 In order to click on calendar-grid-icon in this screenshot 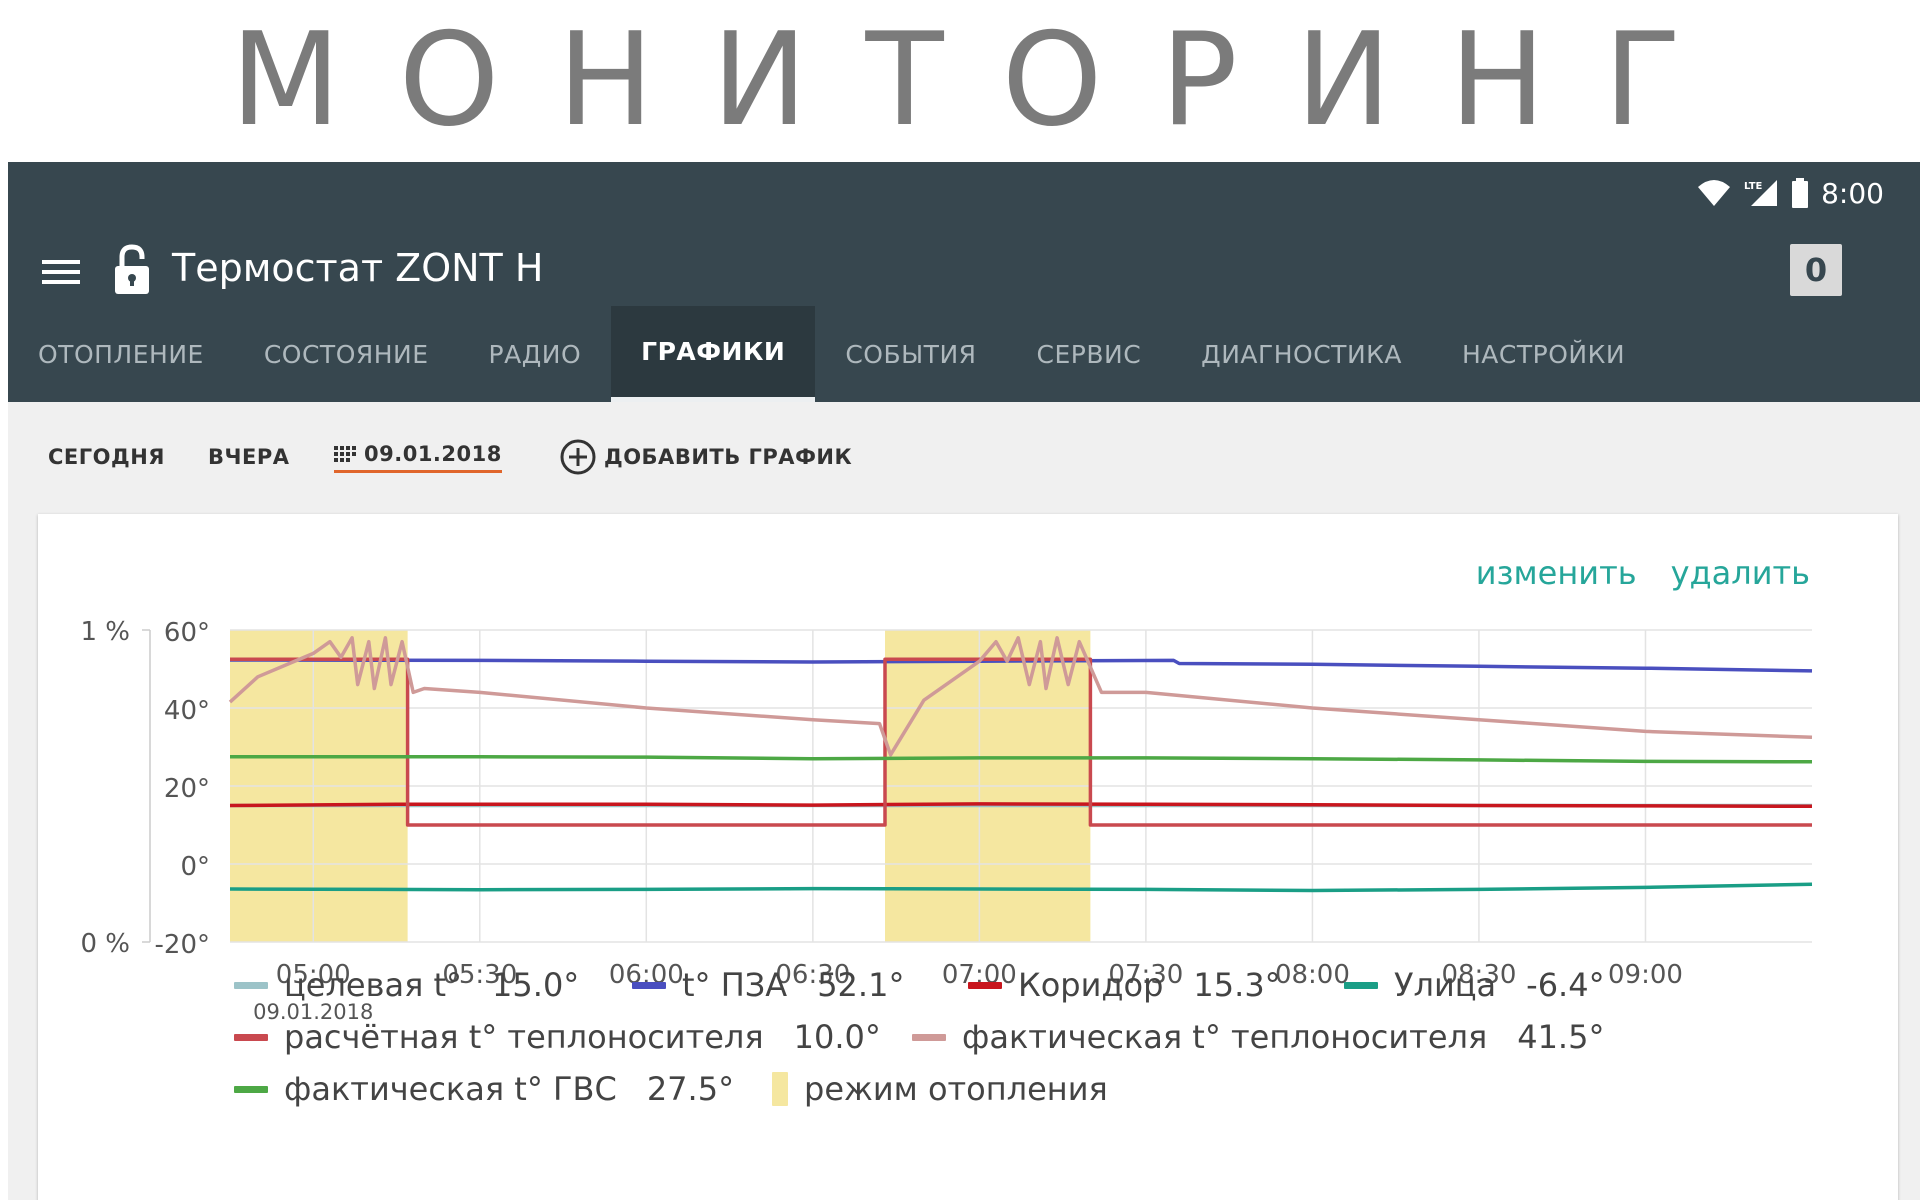, I will do `click(345, 453)`.